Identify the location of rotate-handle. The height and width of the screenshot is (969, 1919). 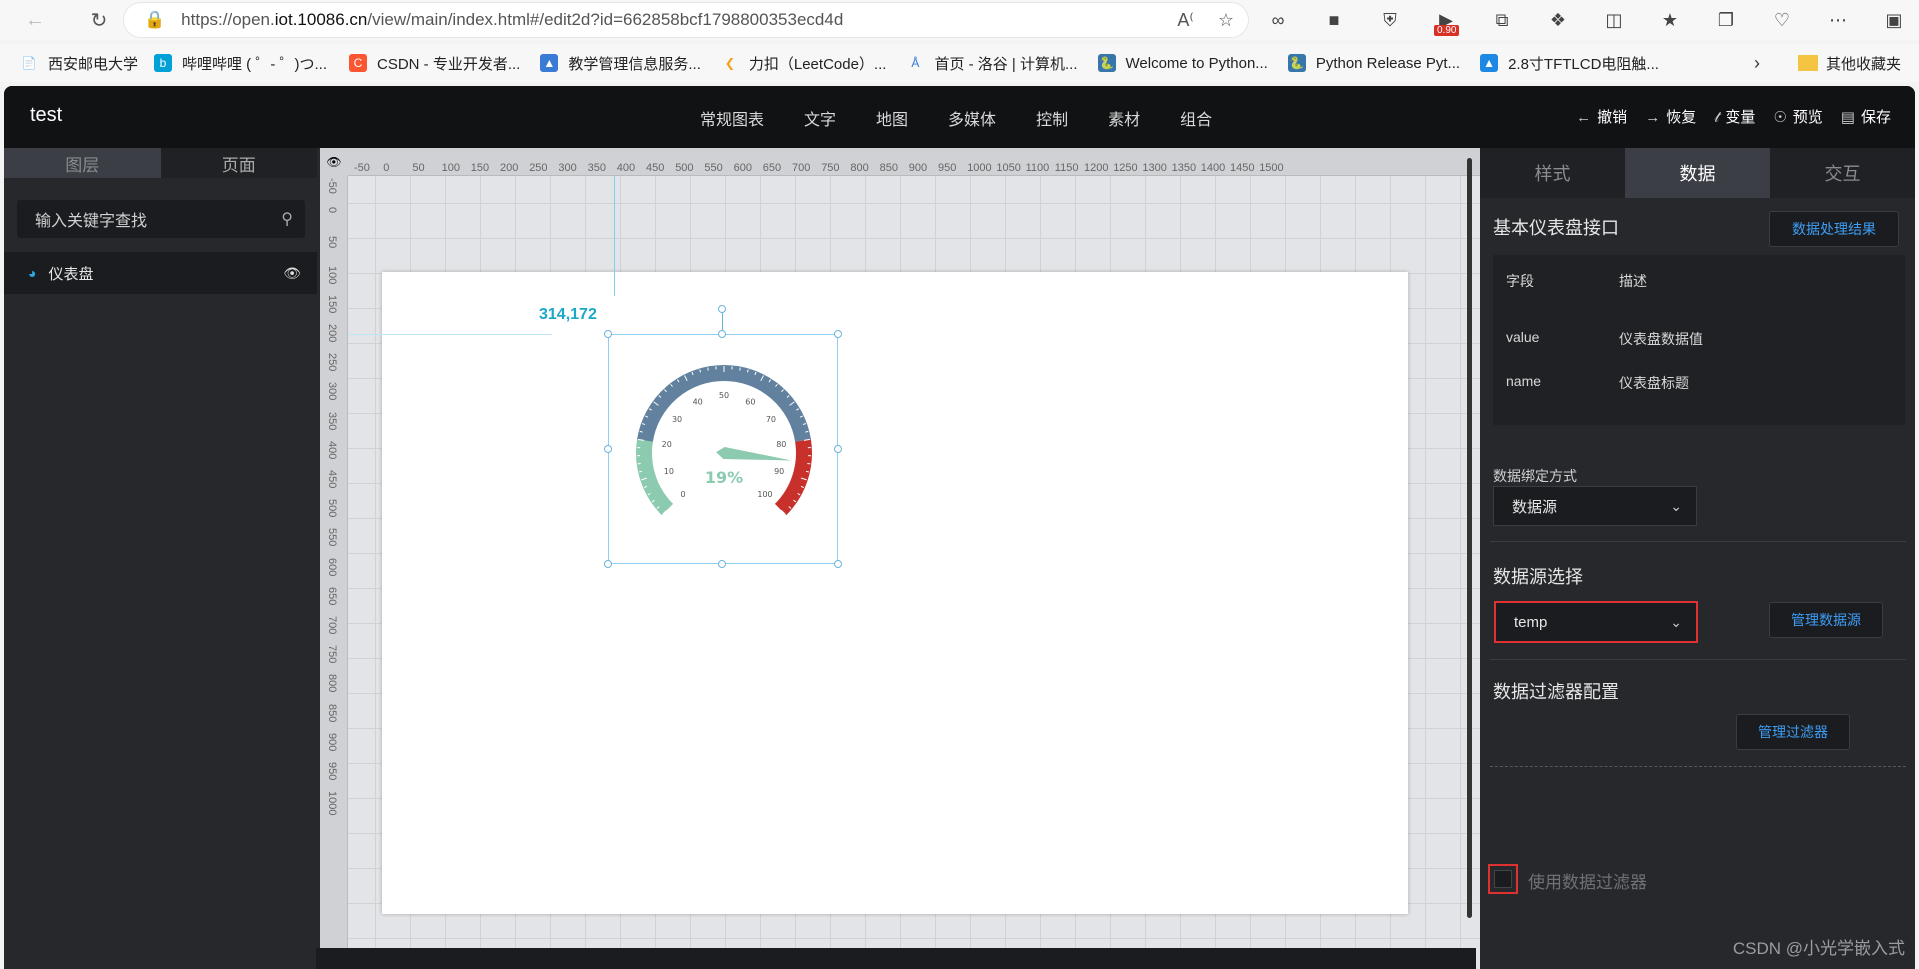
(722, 309).